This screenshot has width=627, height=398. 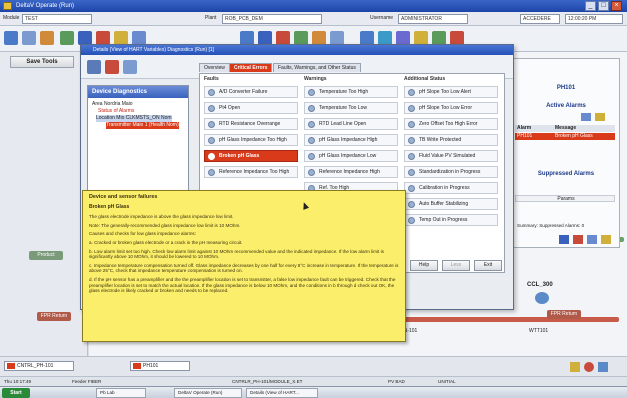 I want to click on horn-status-icon, so click(x=575, y=367).